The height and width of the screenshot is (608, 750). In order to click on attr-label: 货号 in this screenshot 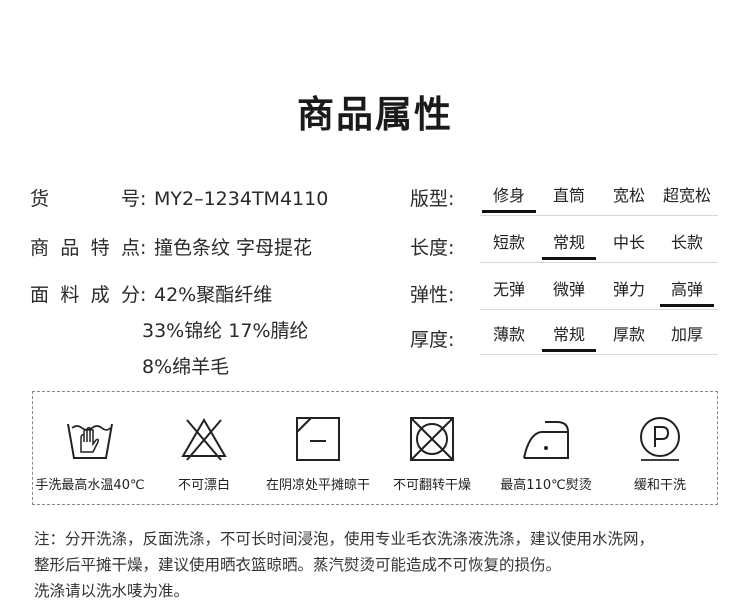, I will do `click(85, 199)`.